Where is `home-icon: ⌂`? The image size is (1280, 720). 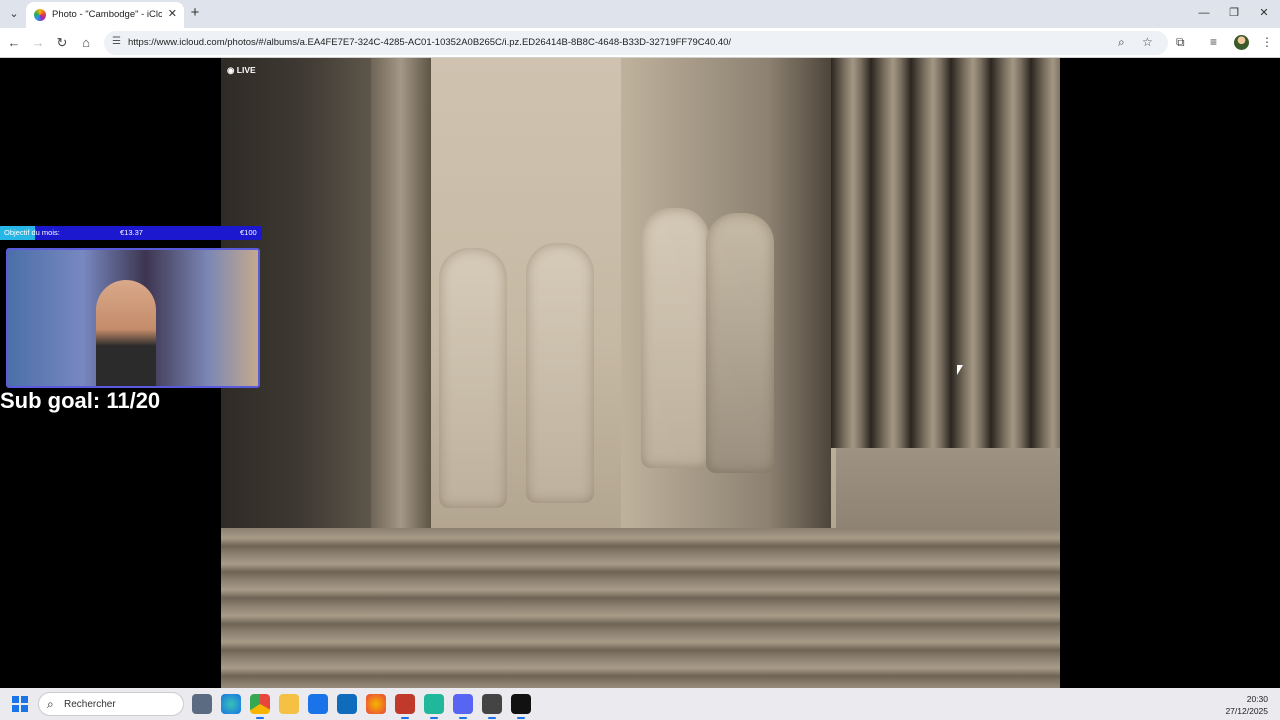 home-icon: ⌂ is located at coordinates (86, 43).